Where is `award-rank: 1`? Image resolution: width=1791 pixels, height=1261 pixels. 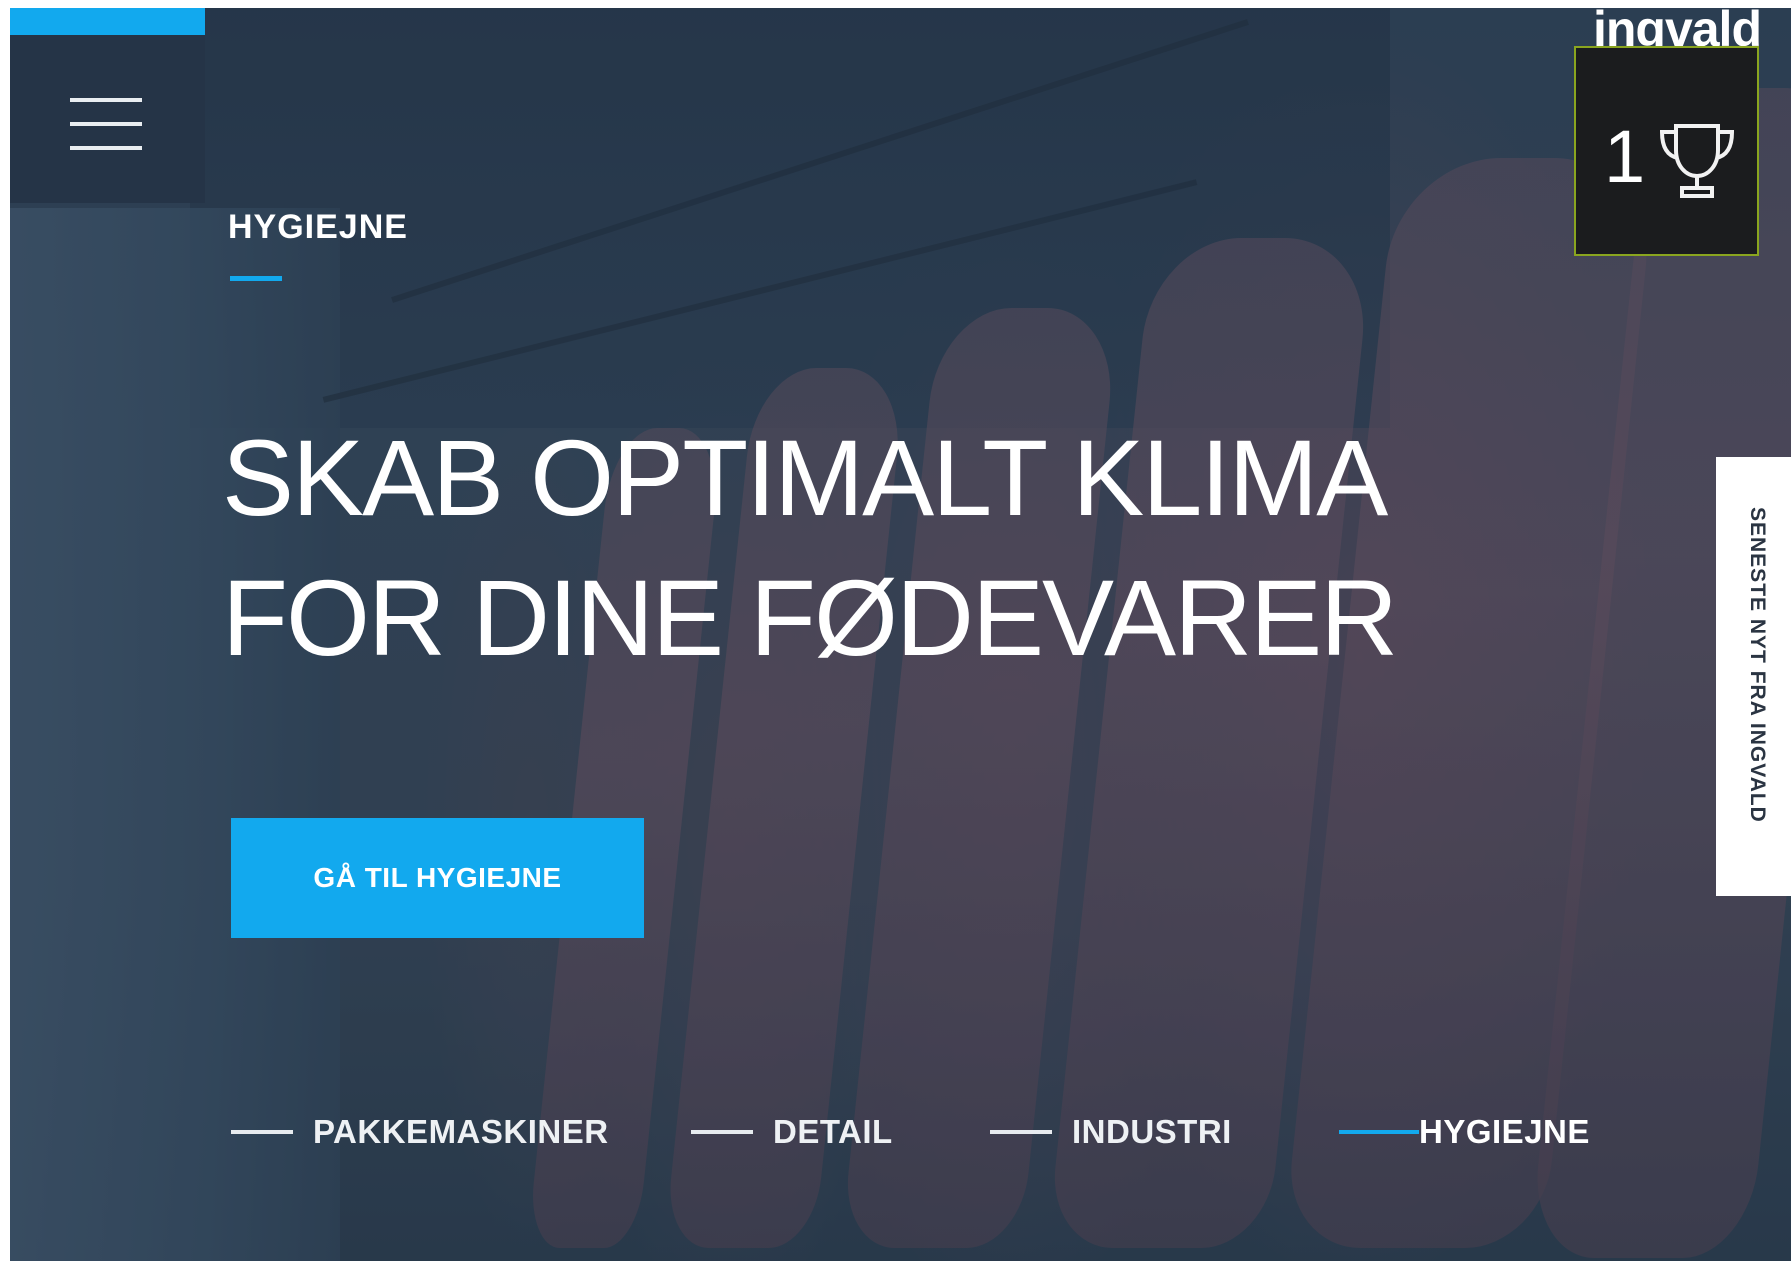 award-rank: 1 is located at coordinates (1625, 156).